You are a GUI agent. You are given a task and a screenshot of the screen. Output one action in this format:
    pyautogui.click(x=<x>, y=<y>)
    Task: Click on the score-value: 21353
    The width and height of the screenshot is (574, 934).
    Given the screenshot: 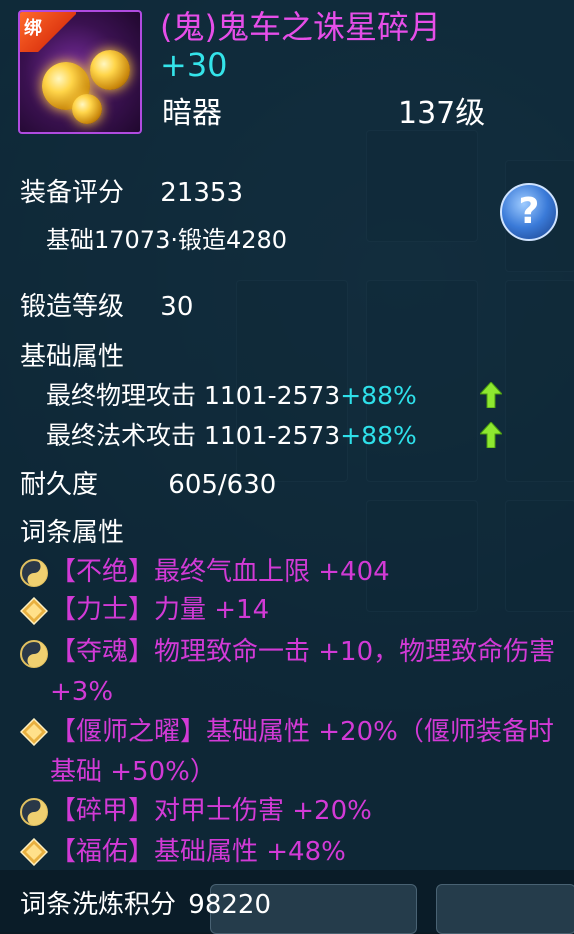 What is the action you would take?
    pyautogui.click(x=201, y=193)
    